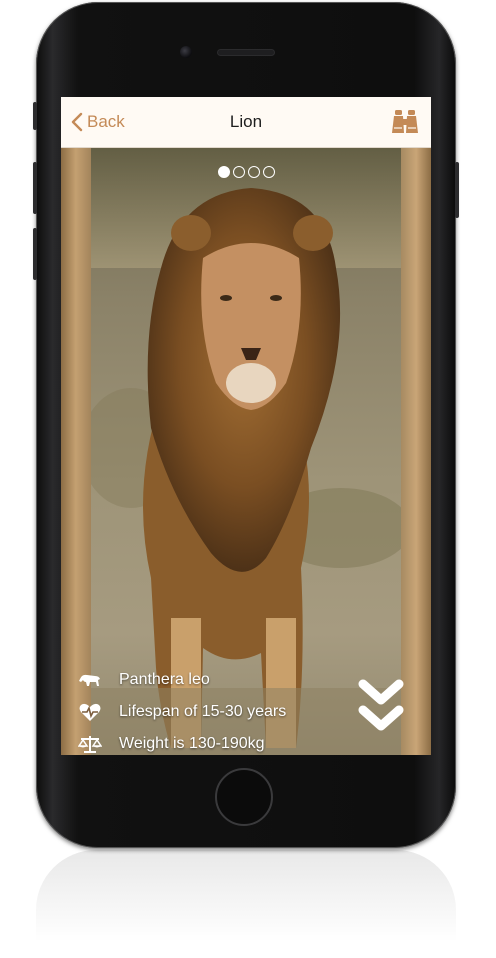 This screenshot has height=958, width=496. Describe the element at coordinates (77, 122) in the screenshot. I see `chevron-left-icon` at that location.